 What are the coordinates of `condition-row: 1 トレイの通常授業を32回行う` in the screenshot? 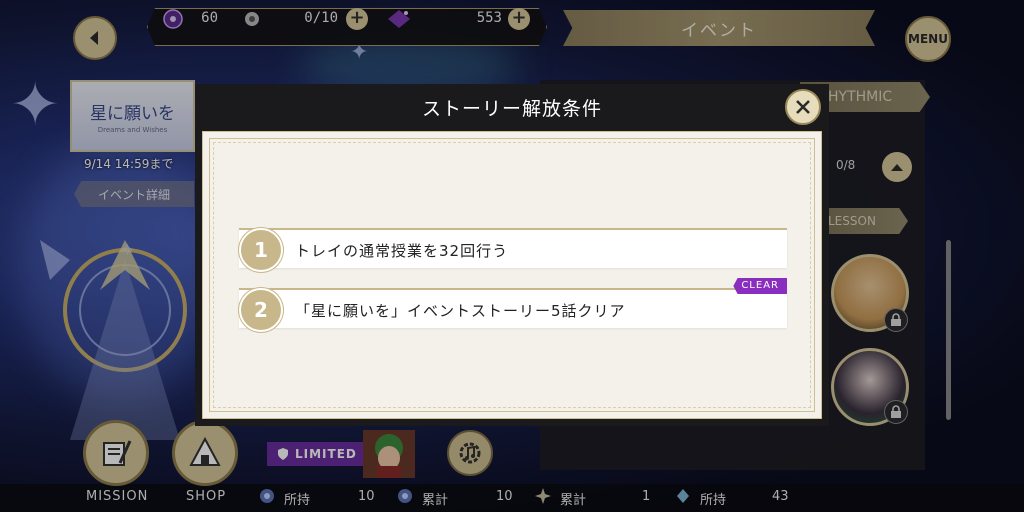 It's located at (513, 250).